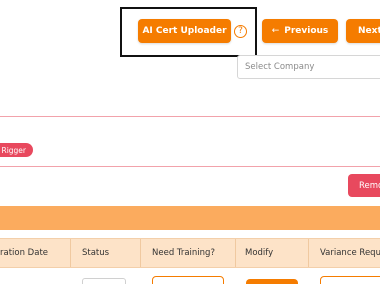 The image size is (380, 284). I want to click on select-company-dropdown: Select Company, so click(308, 67).